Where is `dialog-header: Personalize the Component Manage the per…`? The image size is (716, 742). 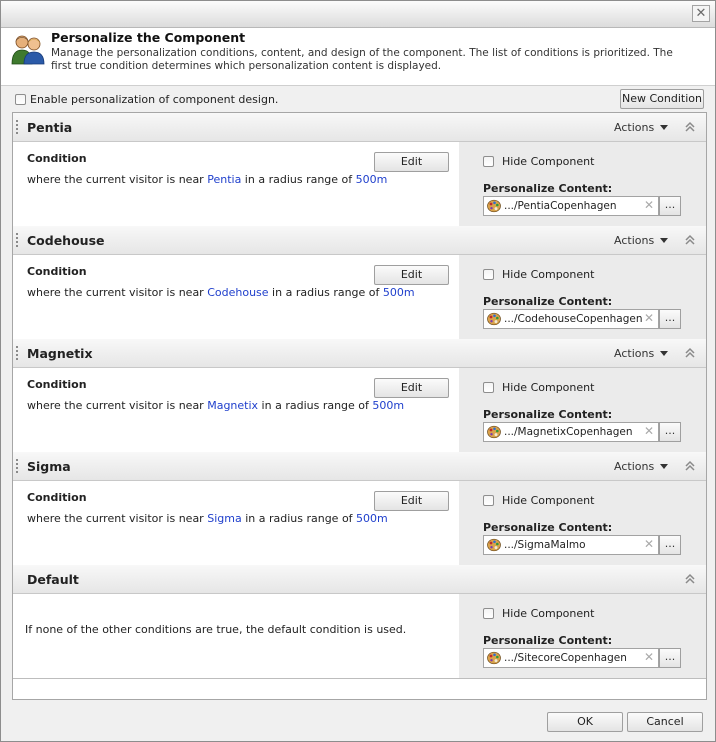
dialog-header: Personalize the Component Manage the per… is located at coordinates (358, 57).